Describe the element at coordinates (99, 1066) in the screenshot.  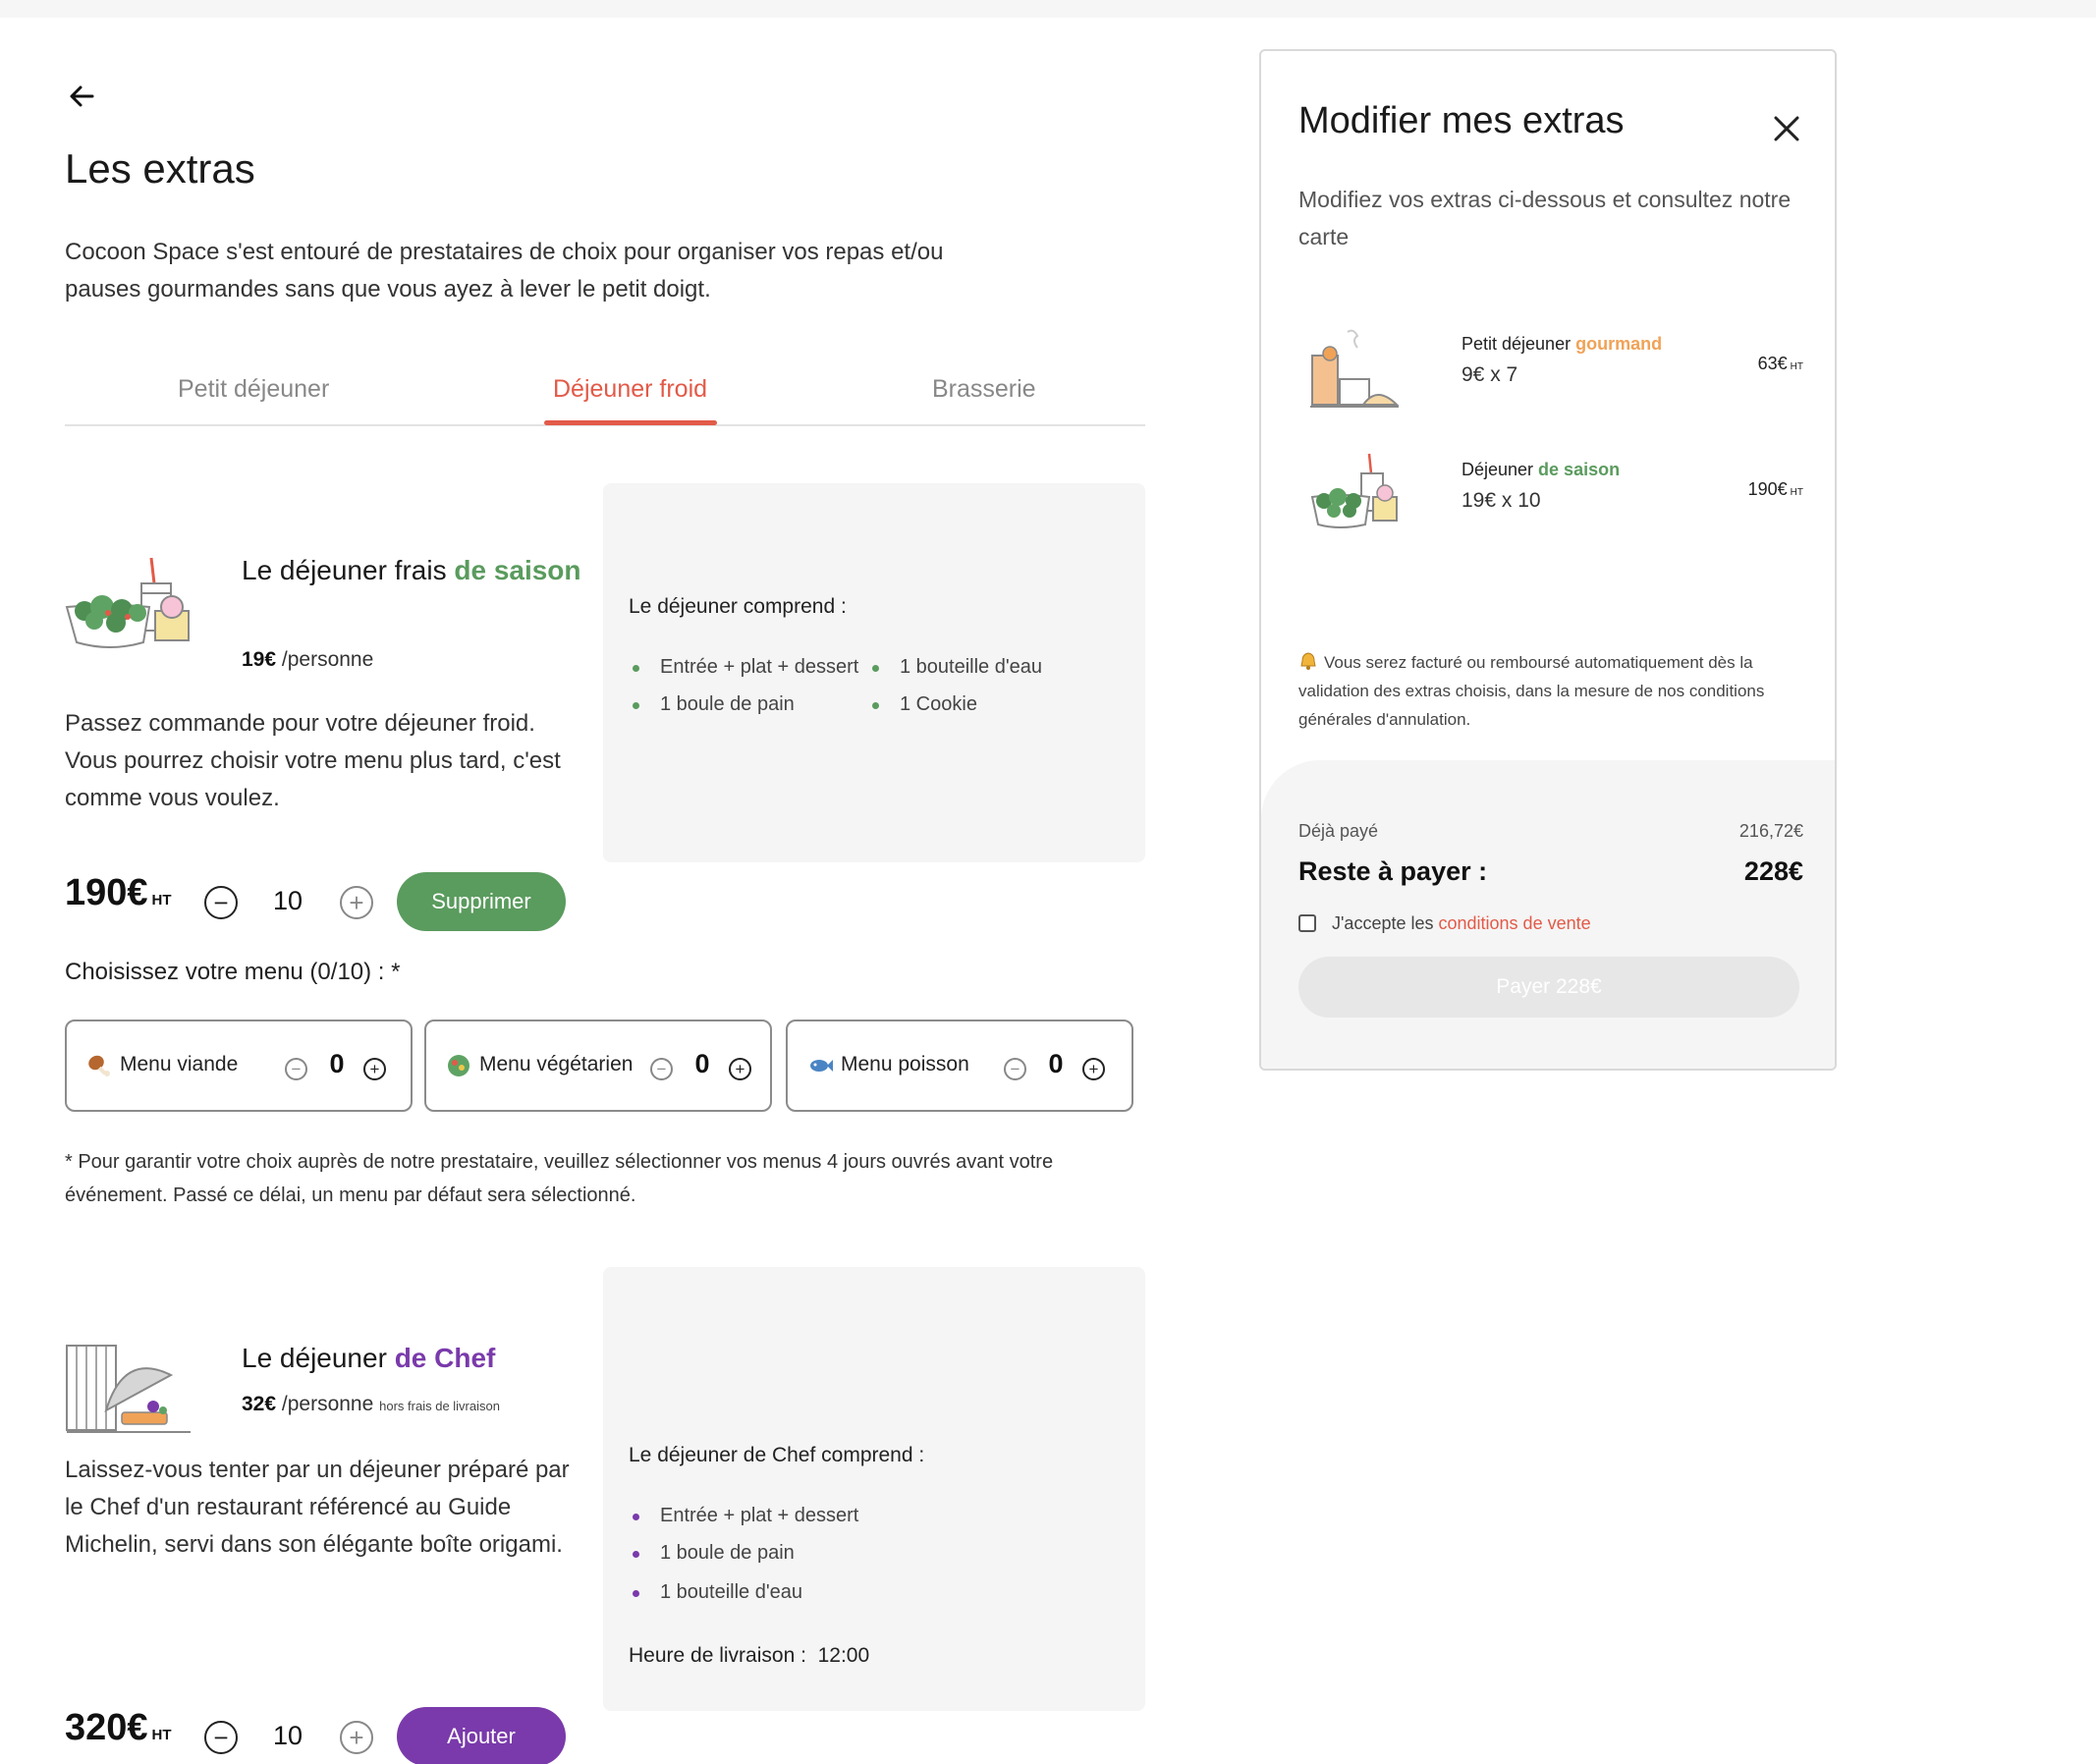
I see `drumstick-icon` at that location.